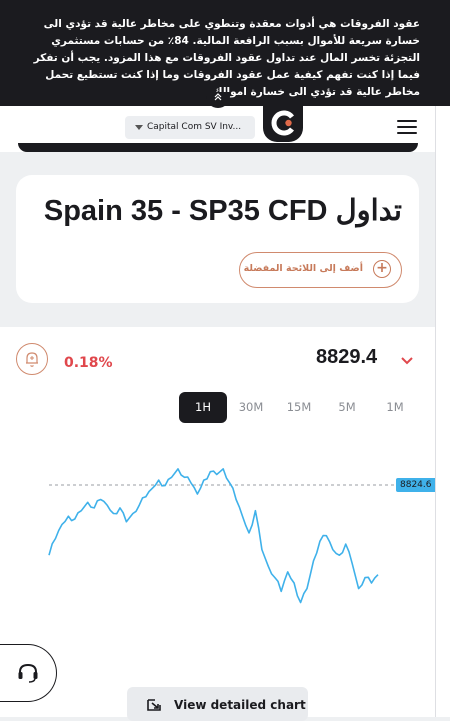 This screenshot has width=450, height=721. Describe the element at coordinates (347, 357) in the screenshot. I see `current-price: 8829.4` at that location.